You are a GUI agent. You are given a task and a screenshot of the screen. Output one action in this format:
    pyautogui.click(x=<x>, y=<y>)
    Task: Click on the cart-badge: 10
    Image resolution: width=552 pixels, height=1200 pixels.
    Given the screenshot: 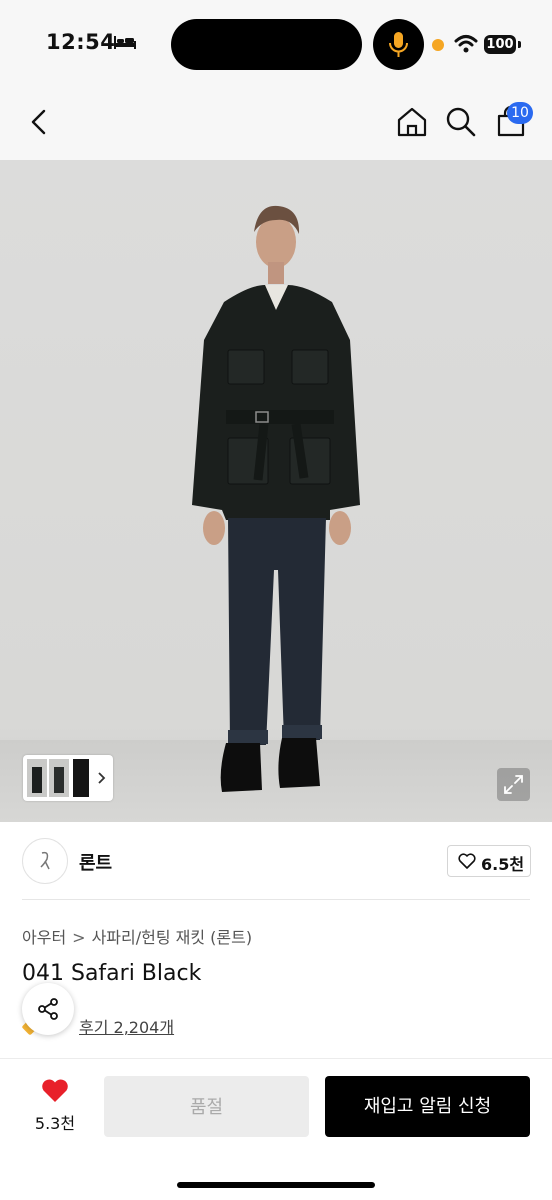 What is the action you would take?
    pyautogui.click(x=520, y=113)
    